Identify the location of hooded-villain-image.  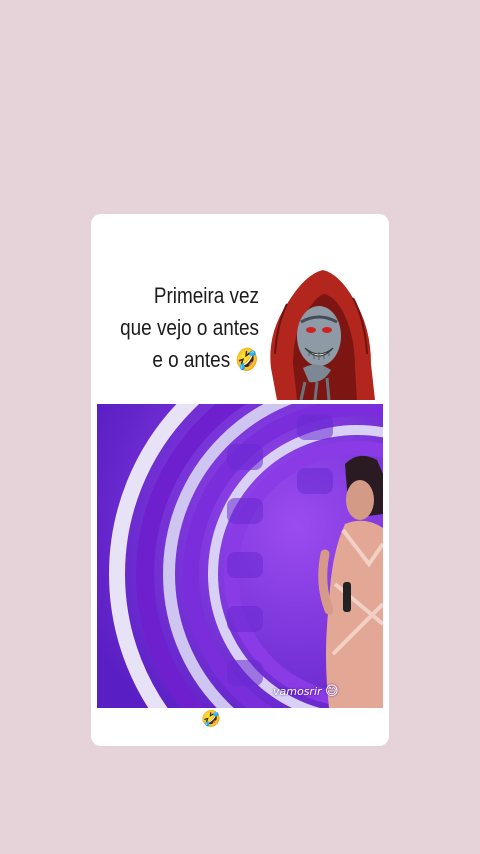
(322, 335).